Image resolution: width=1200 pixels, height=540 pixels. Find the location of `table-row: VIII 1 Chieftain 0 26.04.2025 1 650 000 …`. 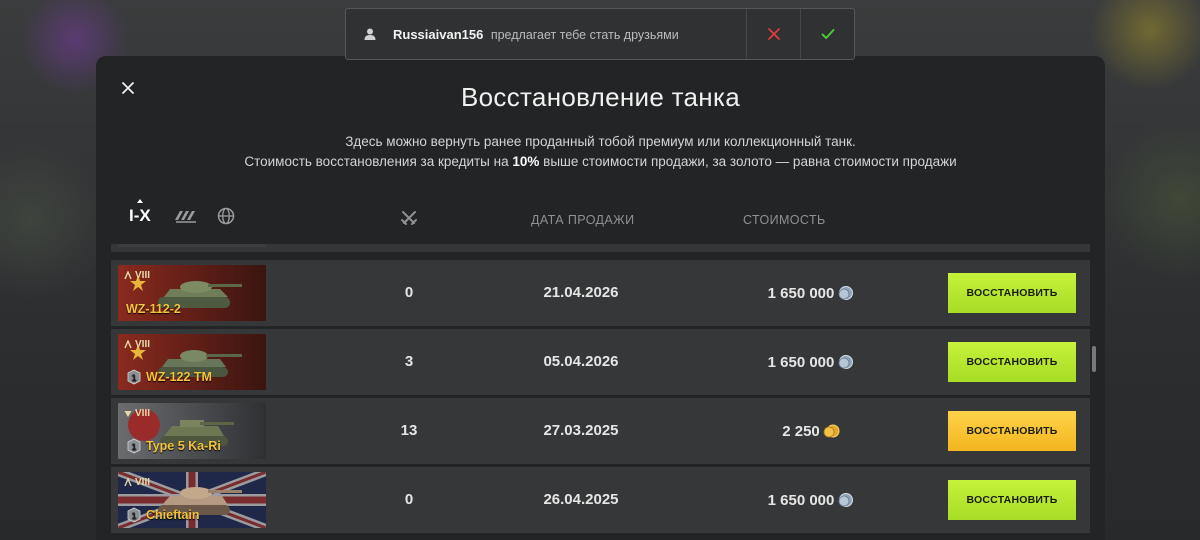

table-row: VIII 1 Chieftain 0 26.04.2025 1 650 000 … is located at coordinates (600, 500).